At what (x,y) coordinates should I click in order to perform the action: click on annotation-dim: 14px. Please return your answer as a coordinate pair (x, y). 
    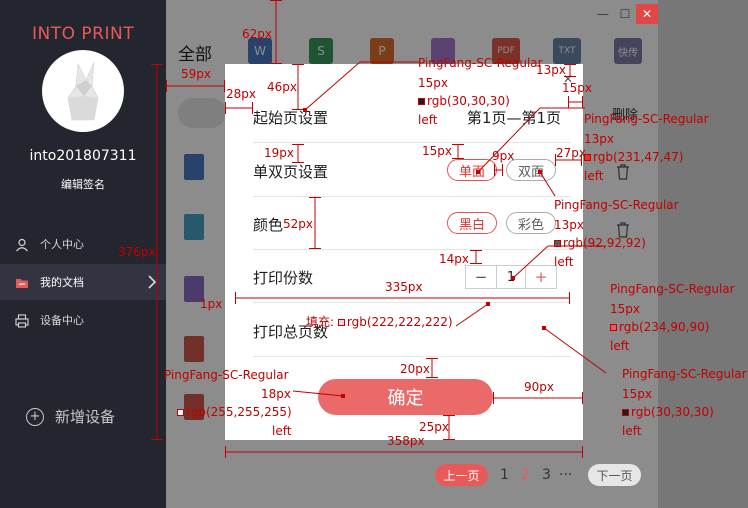
    Looking at the image, I should click on (454, 259).